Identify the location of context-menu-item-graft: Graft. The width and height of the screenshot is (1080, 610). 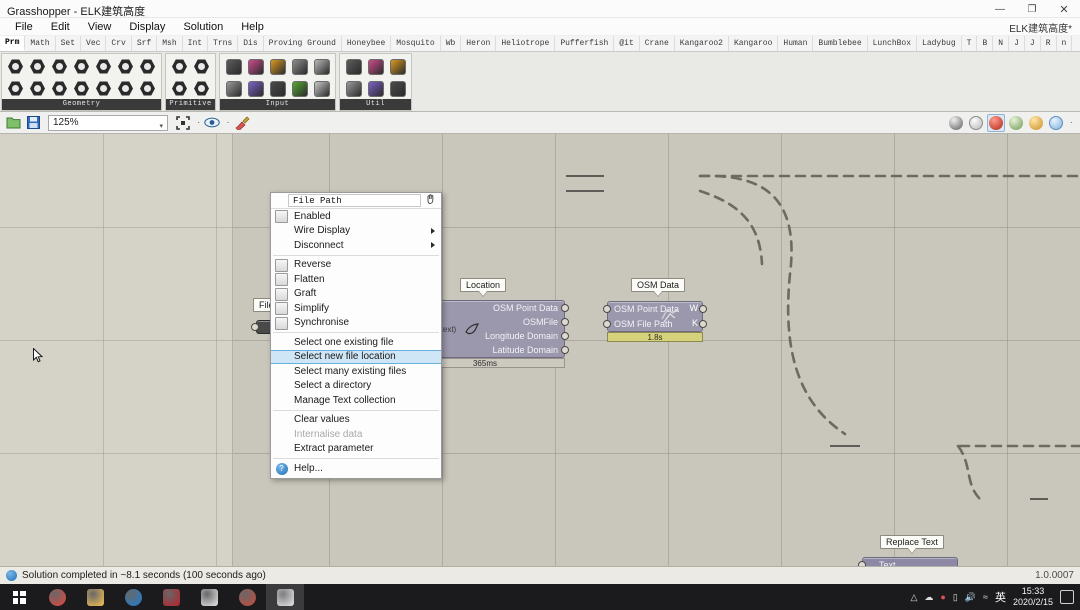
(356, 294).